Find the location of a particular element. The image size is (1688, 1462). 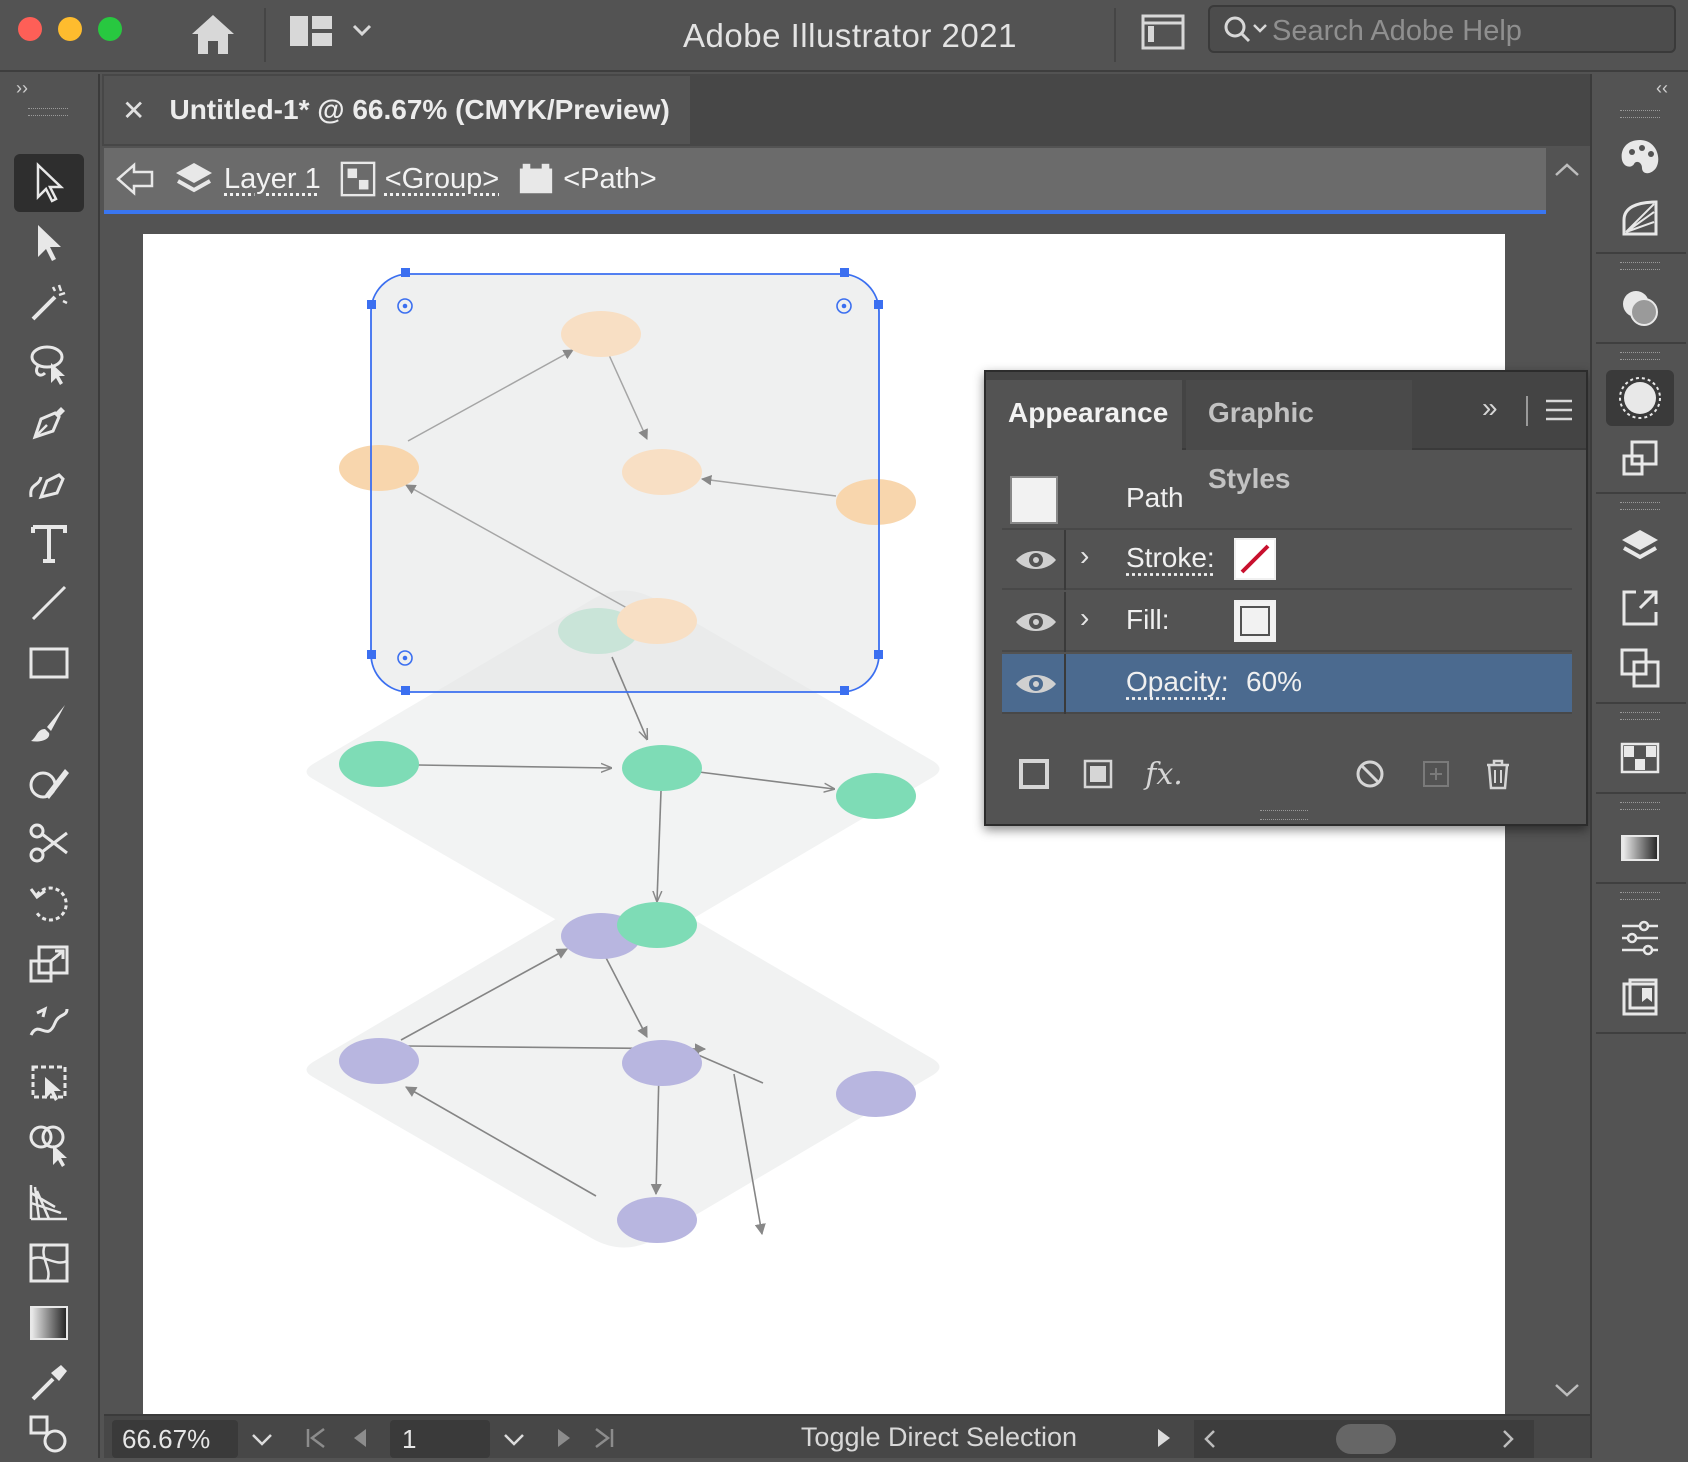

scroll-up-icon is located at coordinates (1567, 170).